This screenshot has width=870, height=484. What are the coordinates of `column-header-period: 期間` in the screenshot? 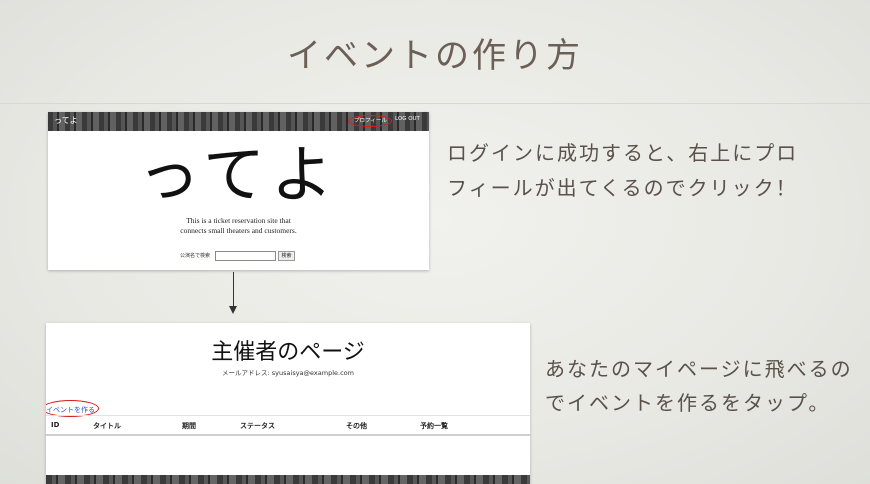 It's located at (189, 426).